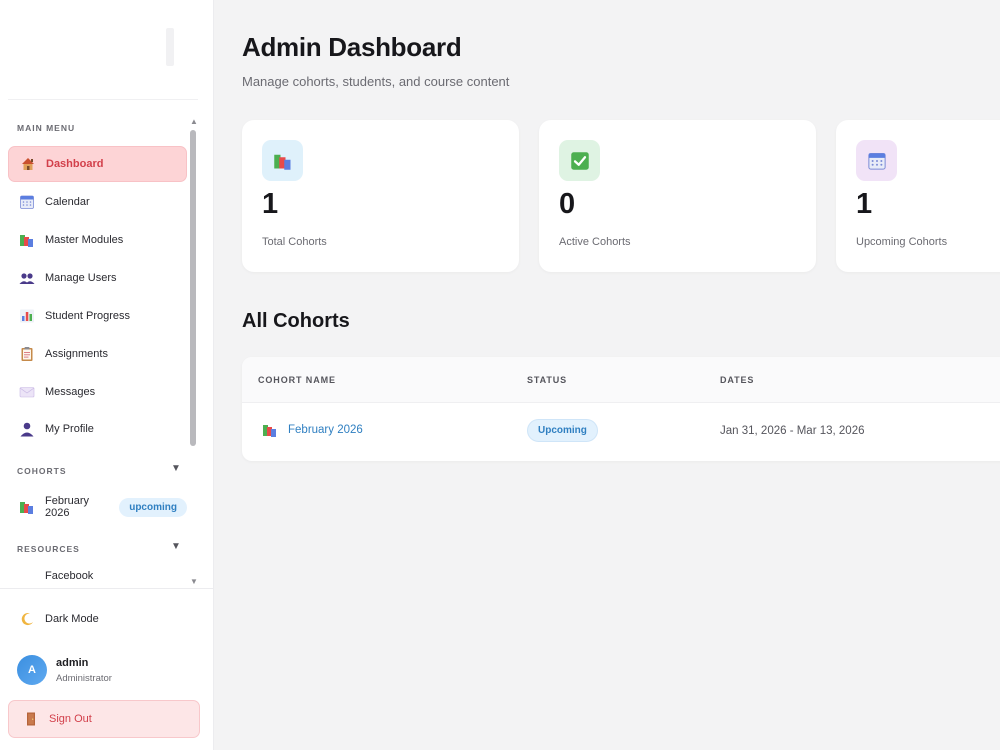  I want to click on sign-out-label: Sign Out, so click(70, 719).